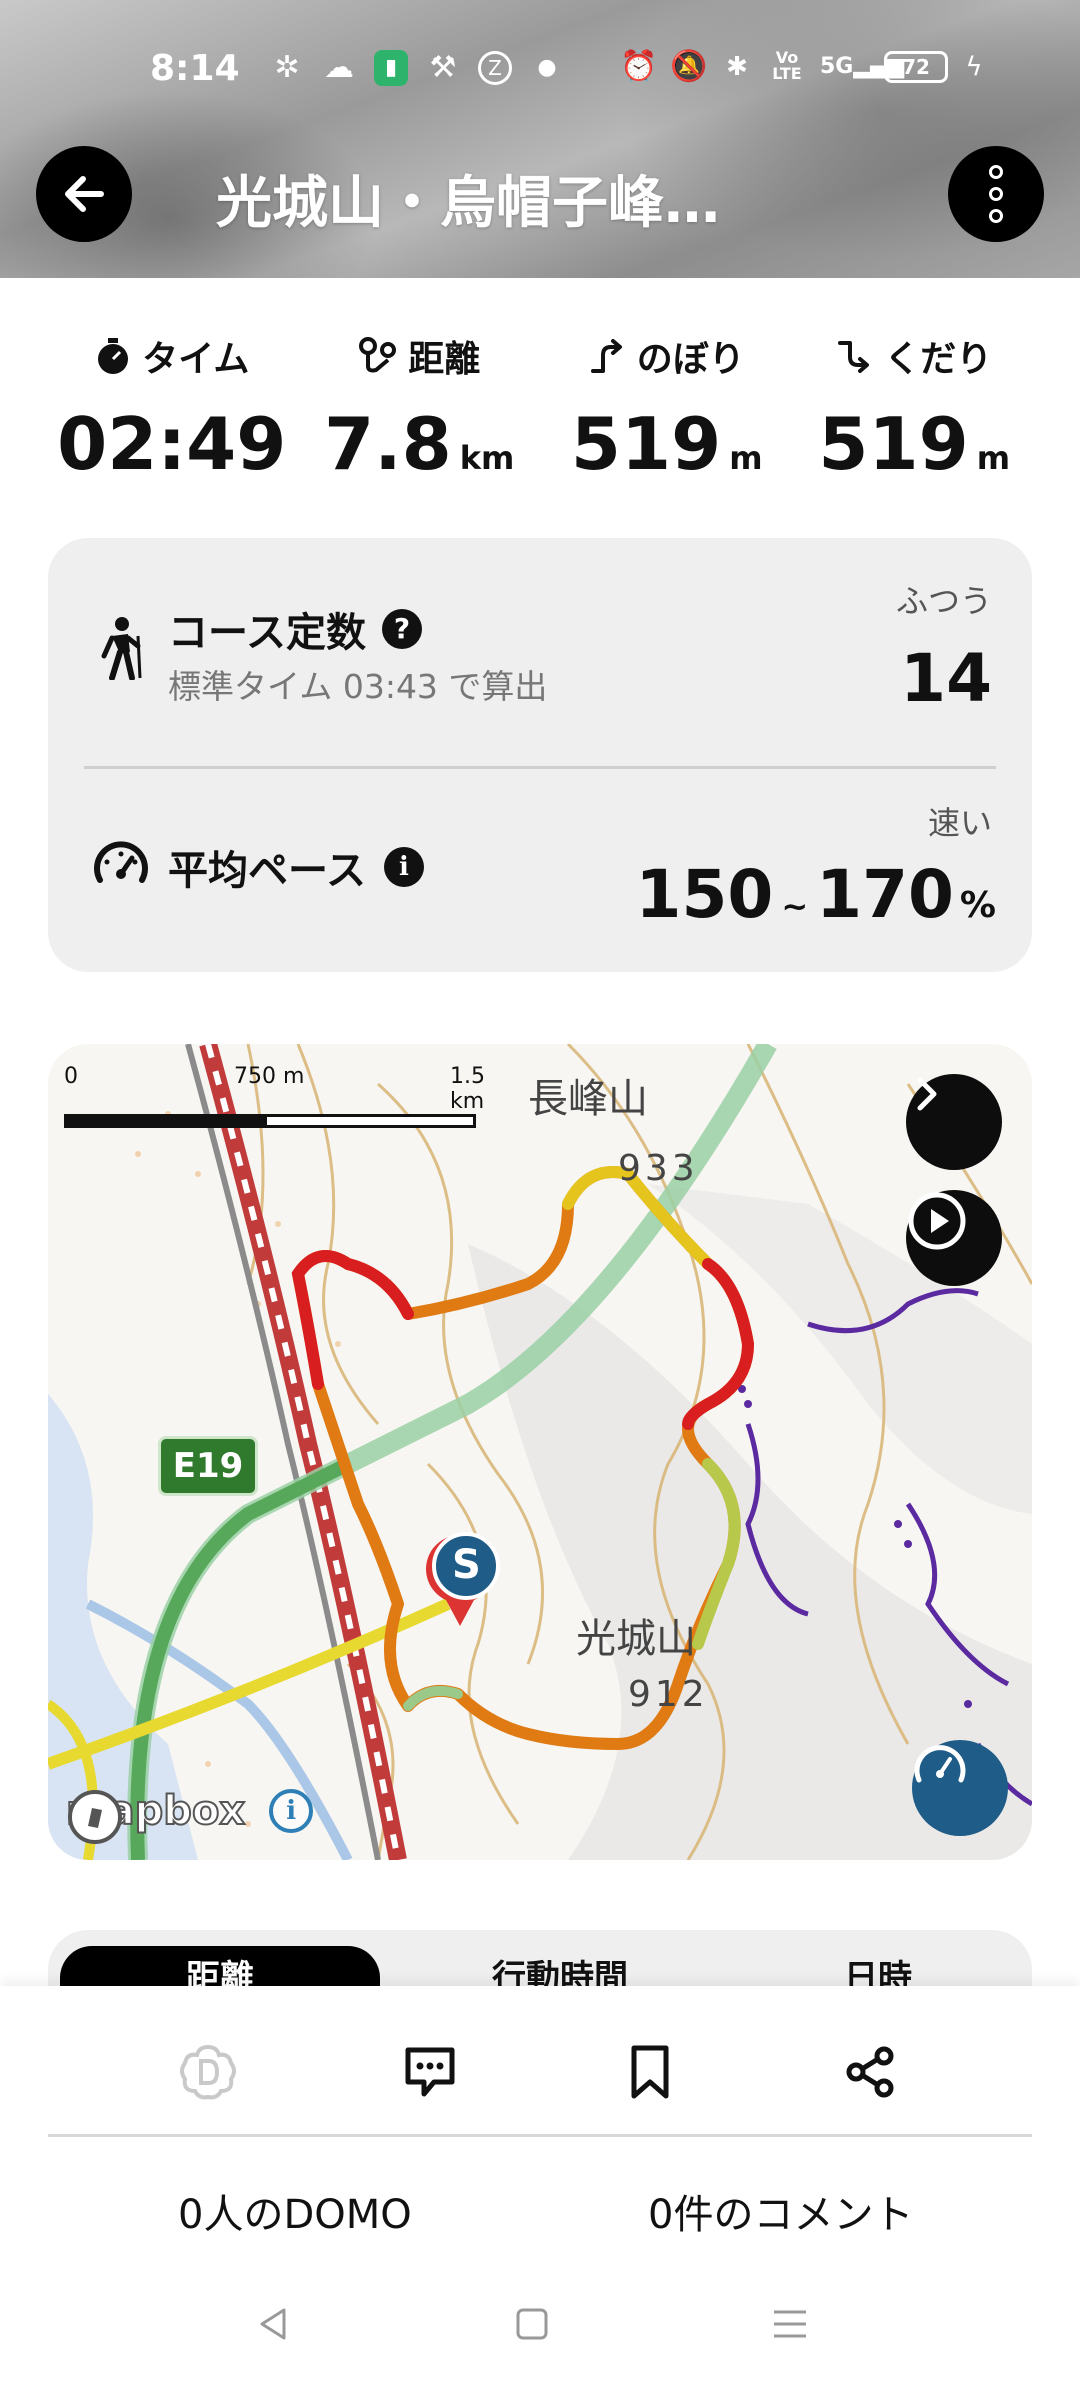  I want to click on stat-descent-value: 519, so click(893, 444).